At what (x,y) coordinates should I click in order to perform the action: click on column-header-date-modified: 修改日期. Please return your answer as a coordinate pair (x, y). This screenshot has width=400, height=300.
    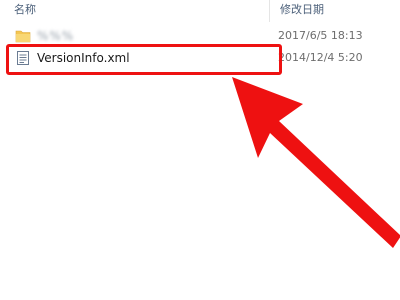
    Looking at the image, I should click on (302, 9).